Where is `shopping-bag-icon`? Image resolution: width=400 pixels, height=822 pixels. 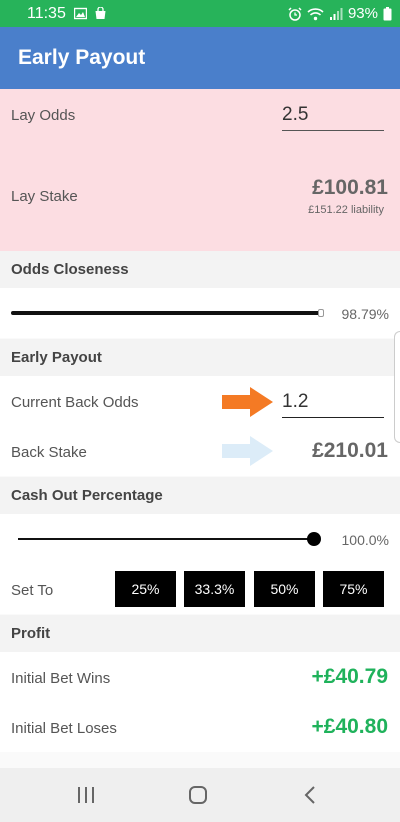 shopping-bag-icon is located at coordinates (100, 13).